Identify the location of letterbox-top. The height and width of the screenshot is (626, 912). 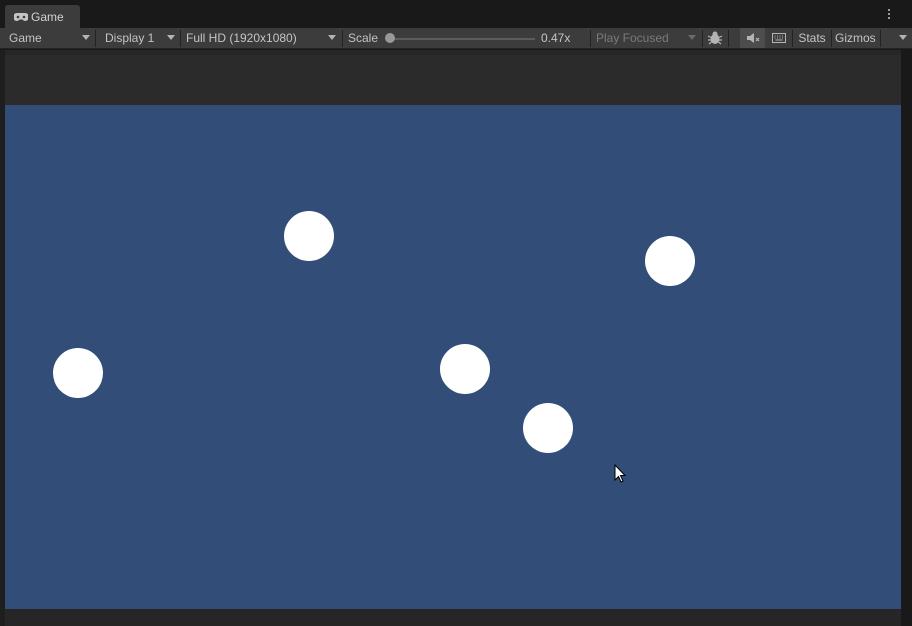
(453, 80).